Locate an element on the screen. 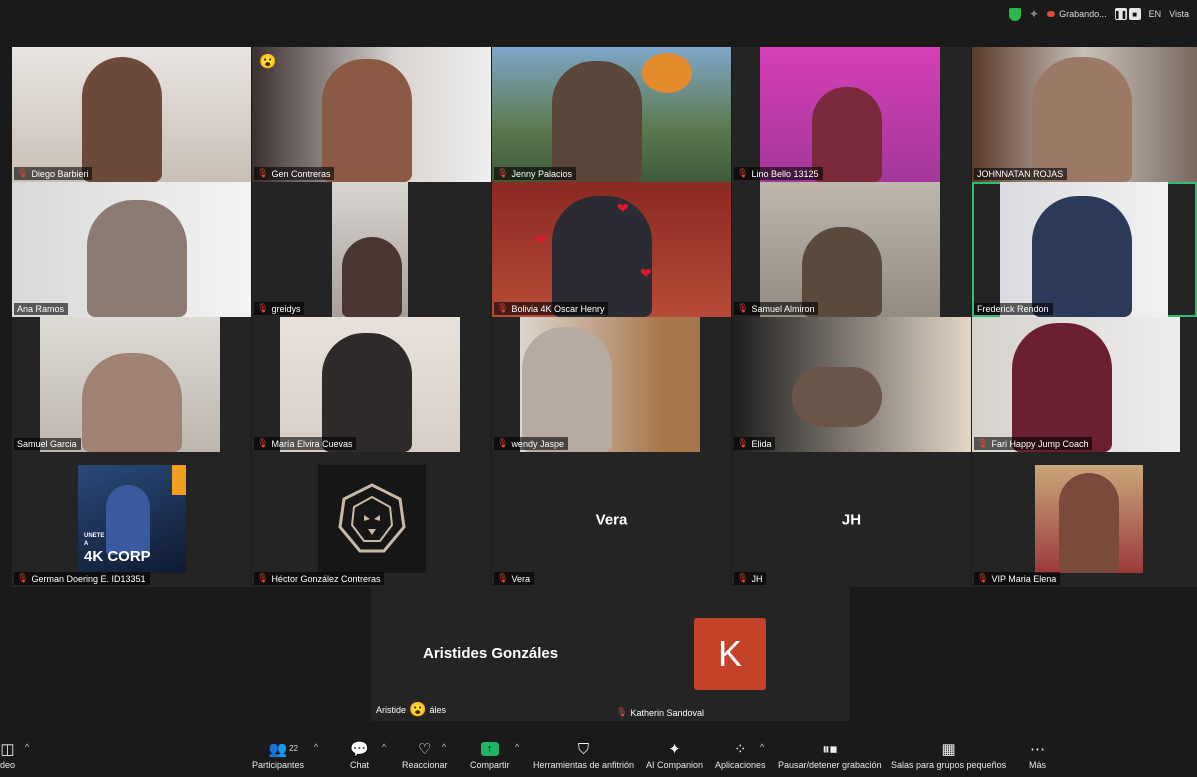 This screenshot has height=777, width=1197. host-tools-button: ⛉ Herramientas de anfitrión is located at coordinates (583, 755).